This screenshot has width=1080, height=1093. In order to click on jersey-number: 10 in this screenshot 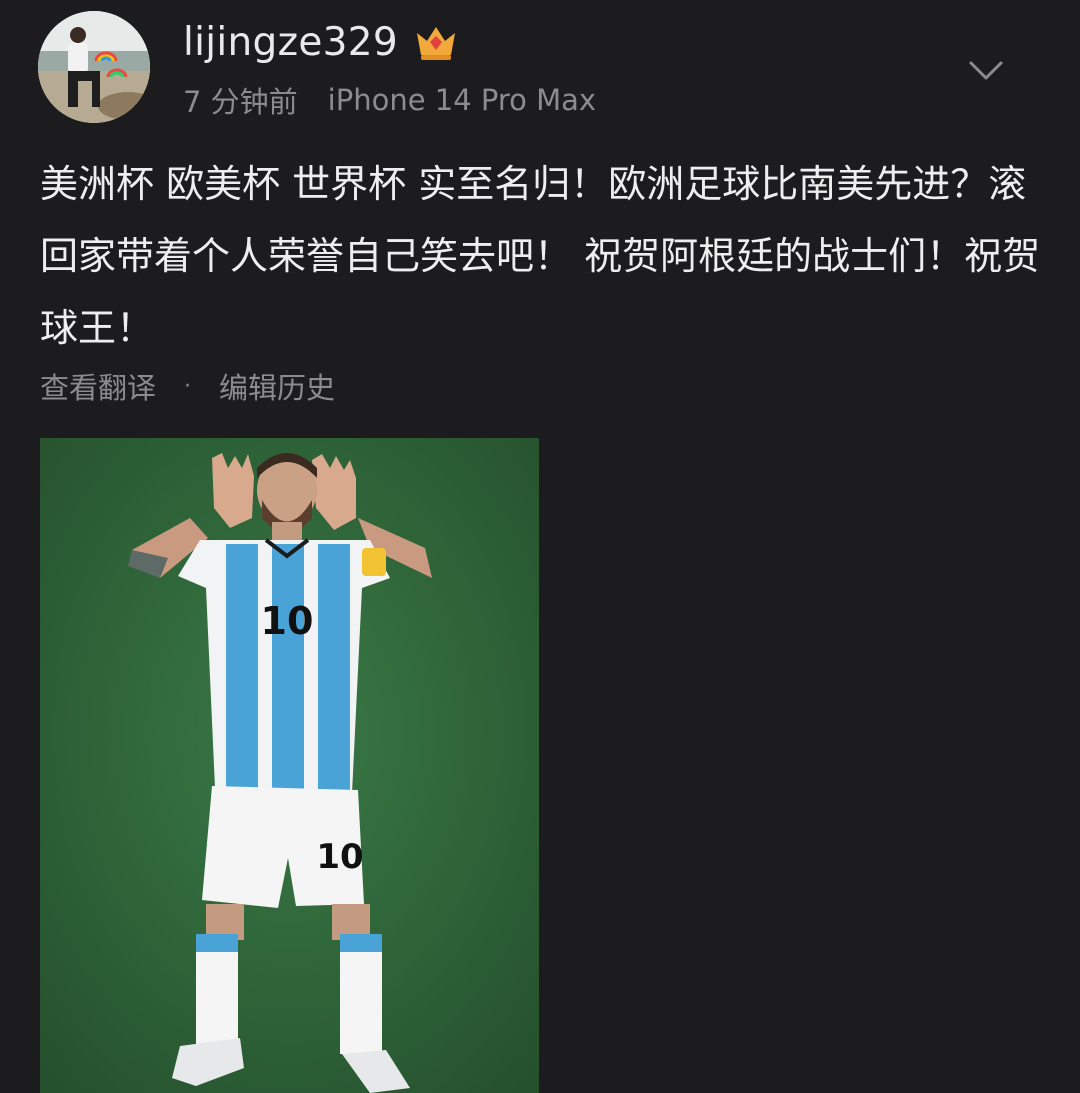, I will do `click(287, 621)`.